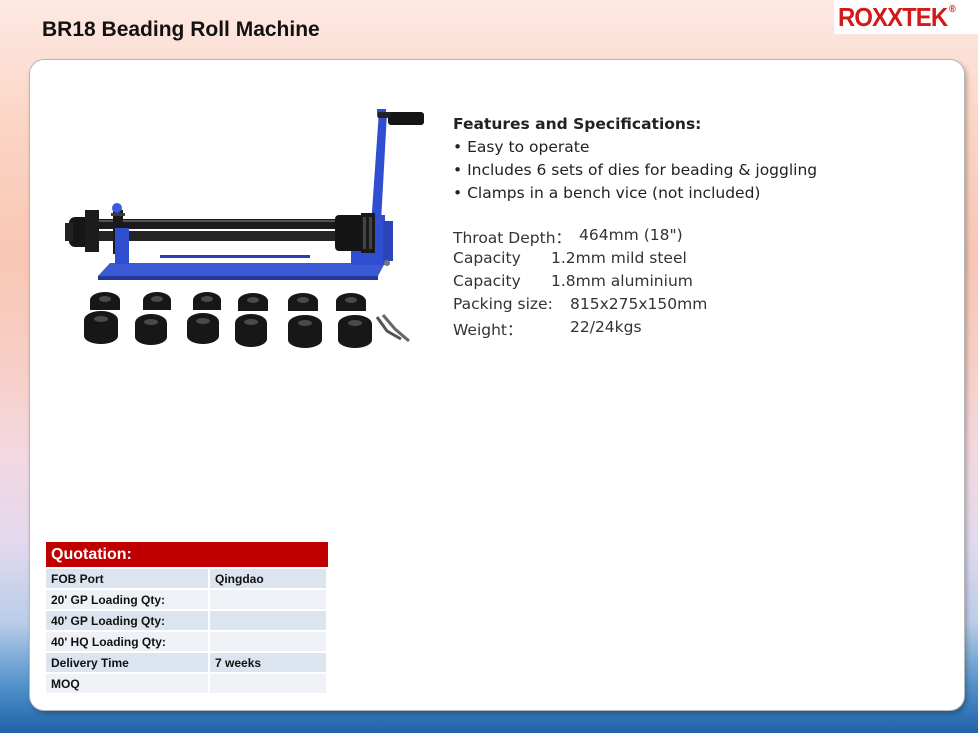 The height and width of the screenshot is (733, 978). I want to click on spec-value: 1.2mm mild steel, so click(619, 258).